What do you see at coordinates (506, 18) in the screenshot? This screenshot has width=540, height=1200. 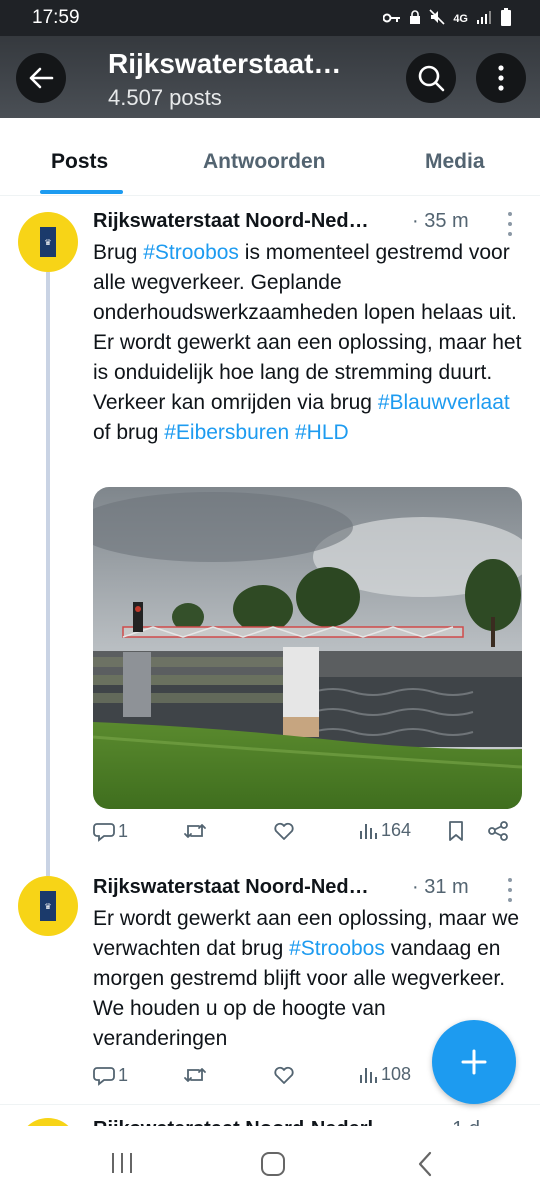 I see `battery-icon` at bounding box center [506, 18].